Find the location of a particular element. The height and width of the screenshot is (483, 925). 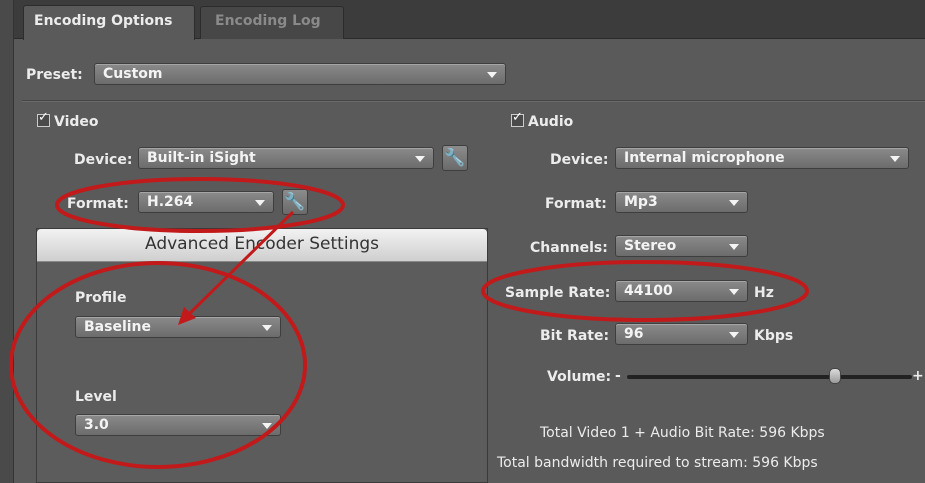

channels-label: Channels: is located at coordinates (569, 248).